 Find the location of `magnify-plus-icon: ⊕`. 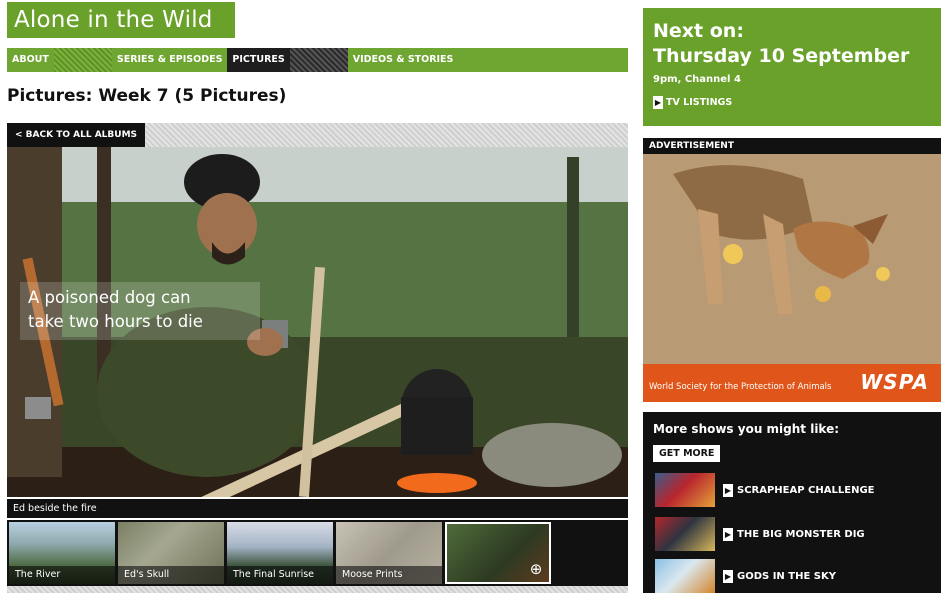

magnify-plus-icon: ⊕ is located at coordinates (536, 569).